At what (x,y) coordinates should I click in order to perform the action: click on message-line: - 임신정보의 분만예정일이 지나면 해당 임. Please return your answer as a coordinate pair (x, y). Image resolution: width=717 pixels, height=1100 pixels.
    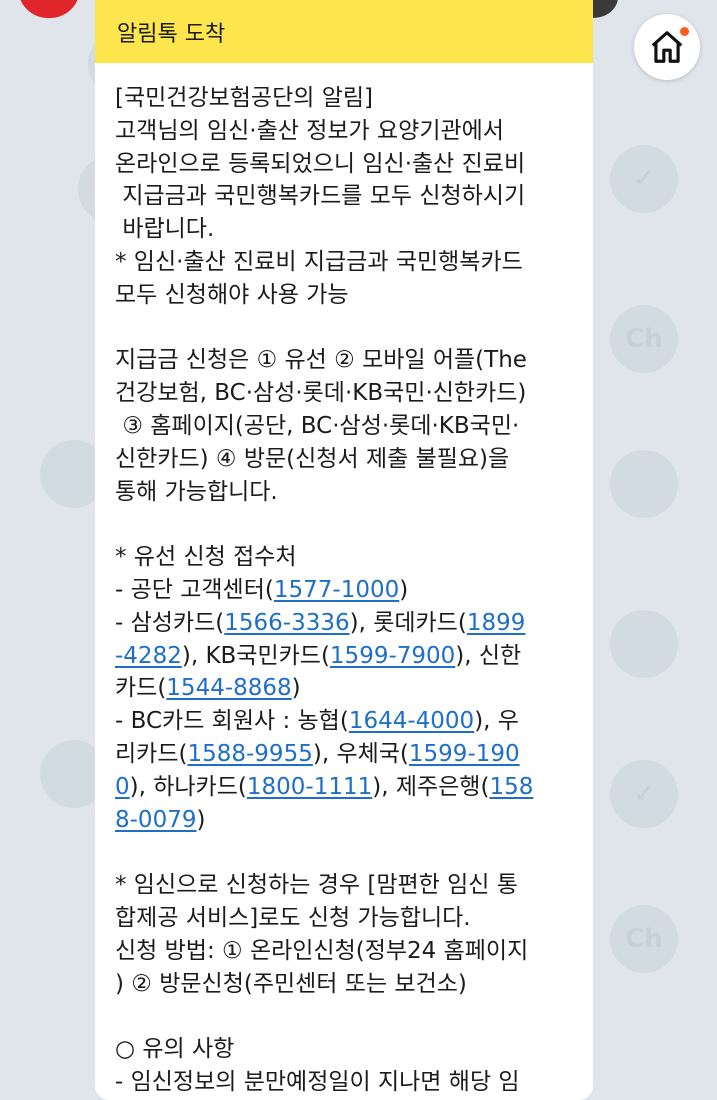
    Looking at the image, I should click on (345, 1082).